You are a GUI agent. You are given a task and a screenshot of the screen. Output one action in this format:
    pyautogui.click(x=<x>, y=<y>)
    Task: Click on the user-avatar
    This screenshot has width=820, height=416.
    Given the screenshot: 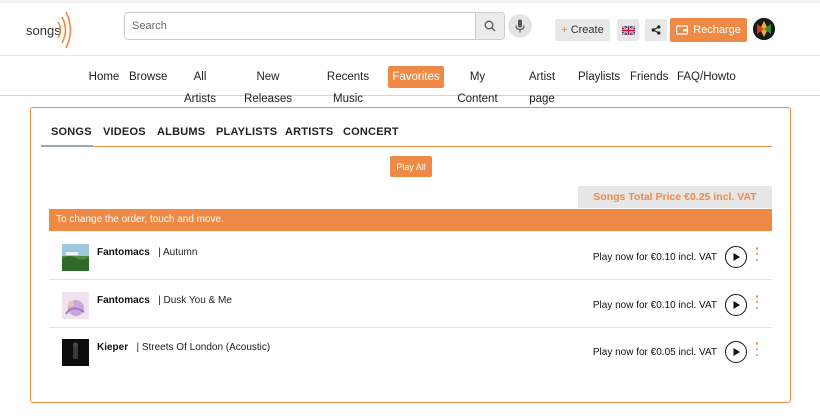 What is the action you would take?
    pyautogui.click(x=764, y=29)
    